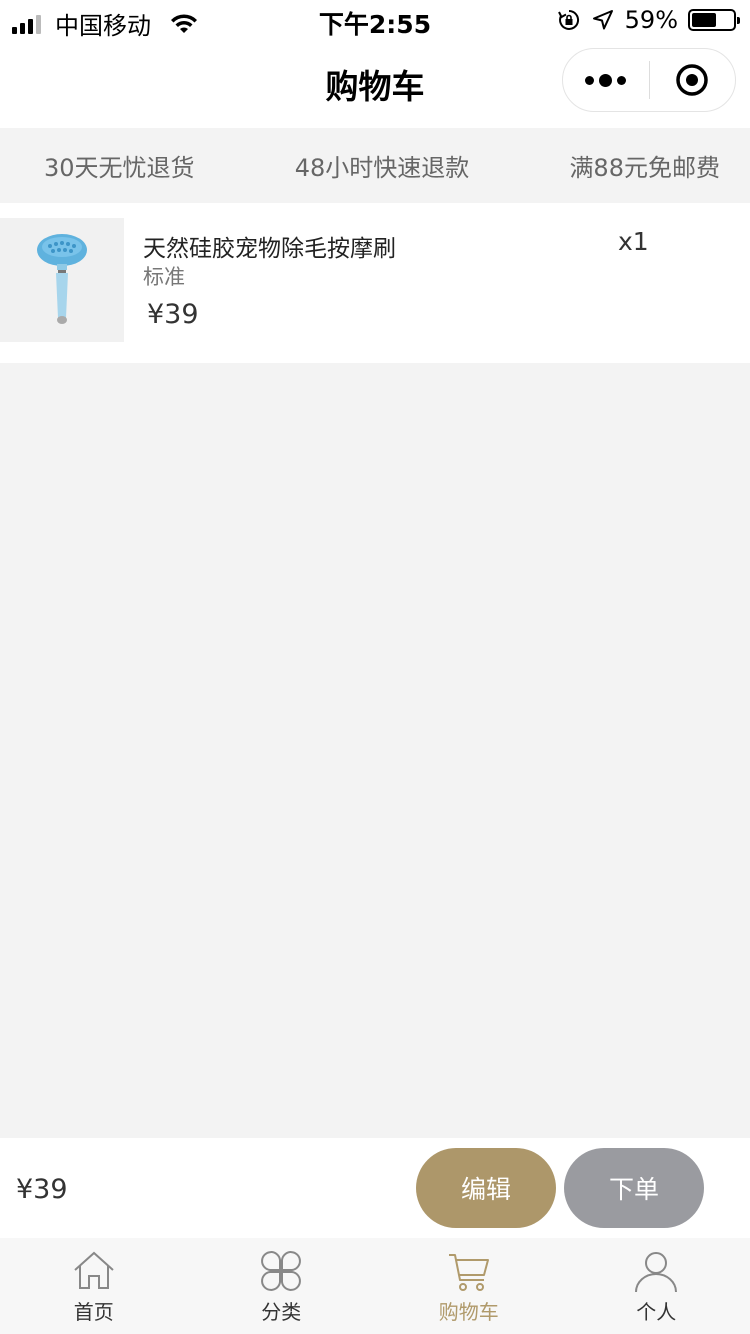  I want to click on mini-program-capsule, so click(649, 80).